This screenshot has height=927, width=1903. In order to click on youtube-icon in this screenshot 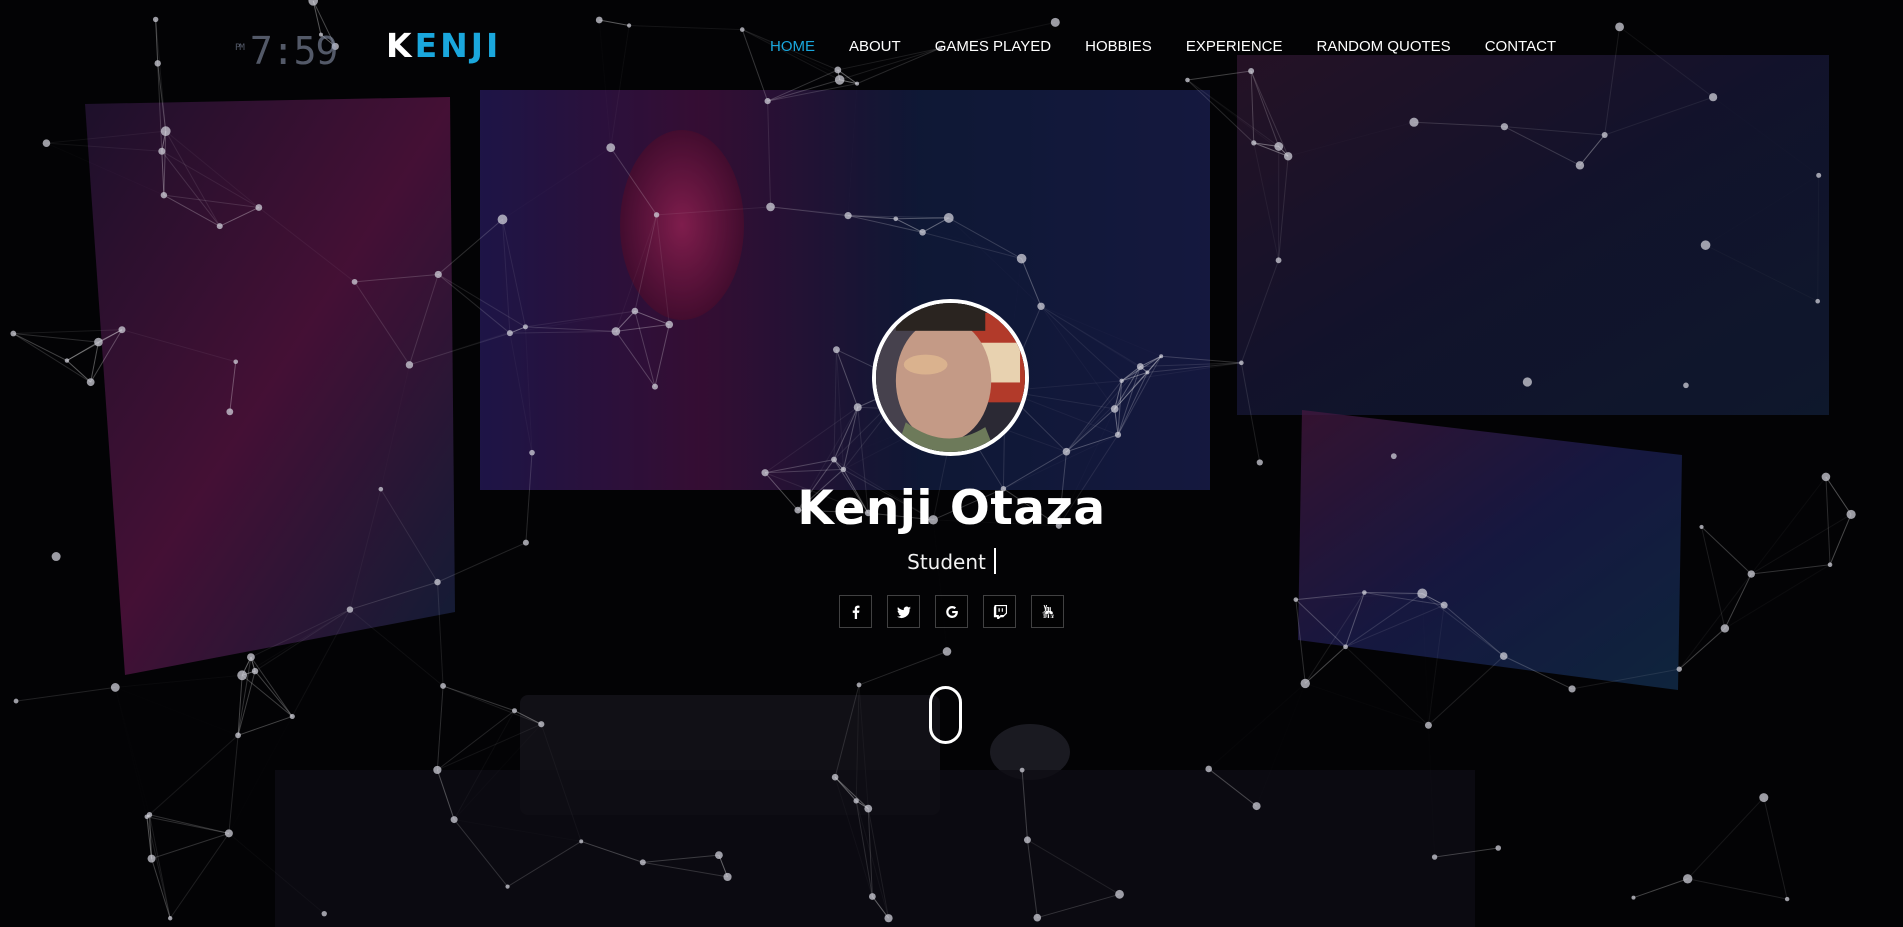, I will do `click(1047, 611)`.